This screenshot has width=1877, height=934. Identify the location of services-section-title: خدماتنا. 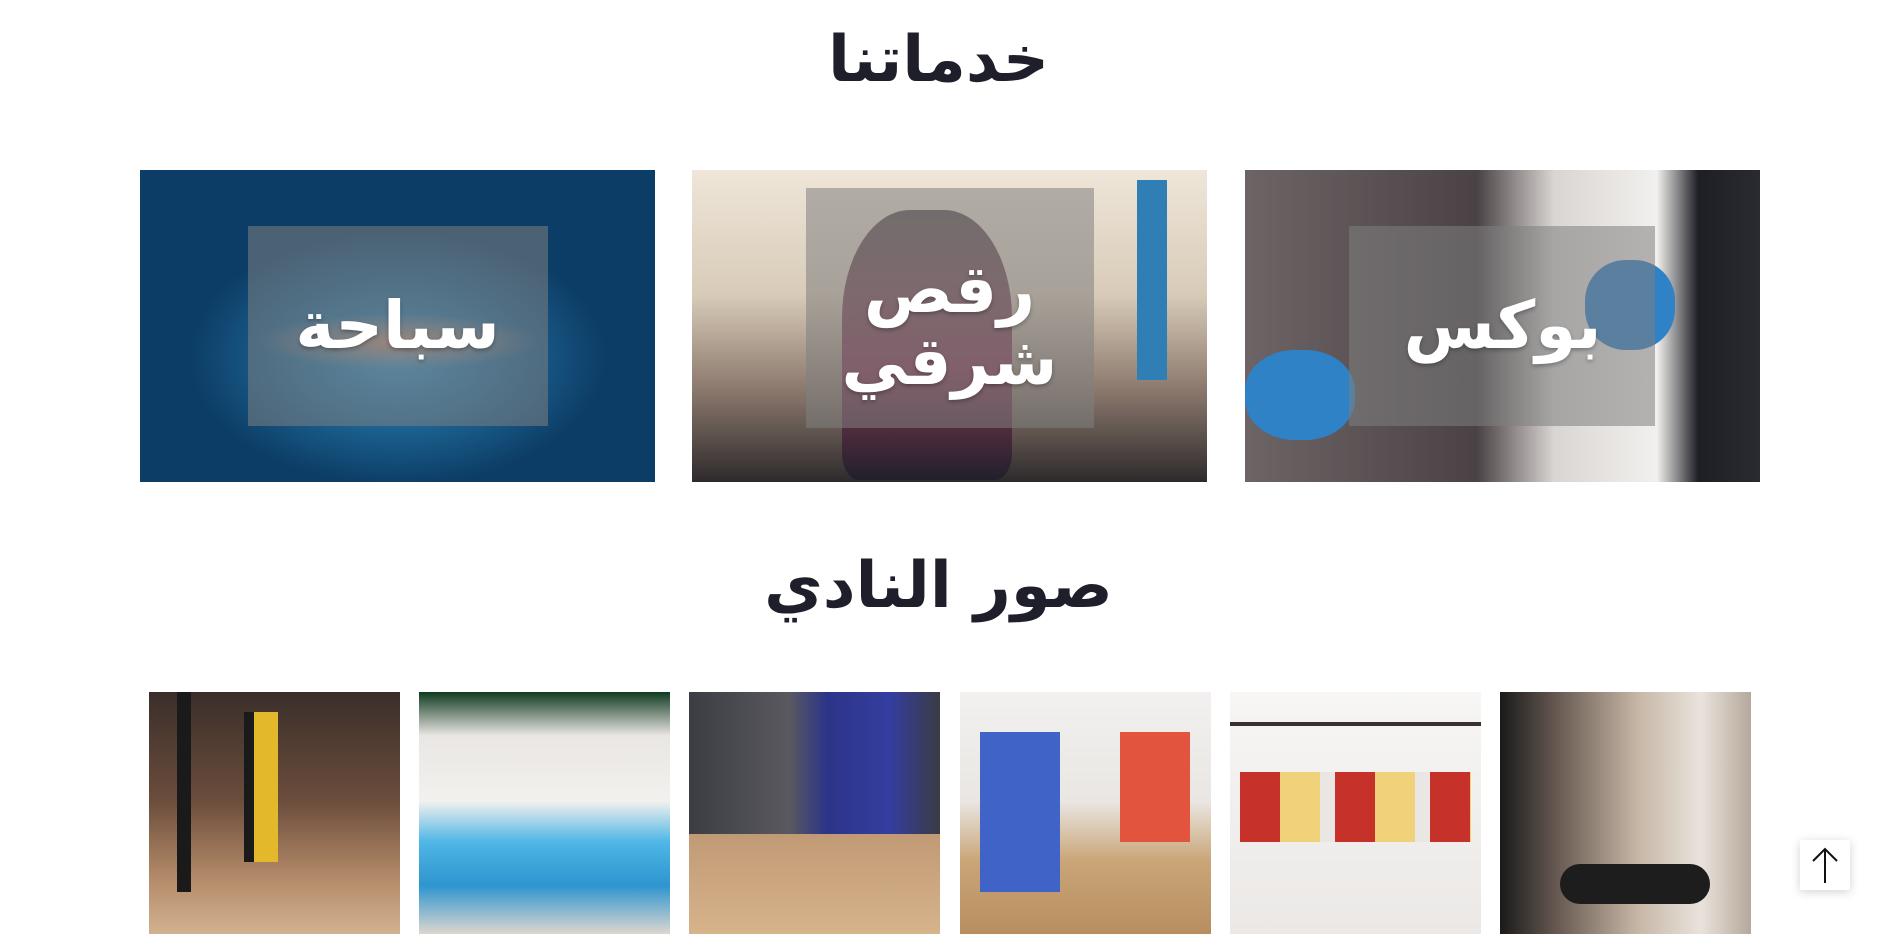
(938, 60).